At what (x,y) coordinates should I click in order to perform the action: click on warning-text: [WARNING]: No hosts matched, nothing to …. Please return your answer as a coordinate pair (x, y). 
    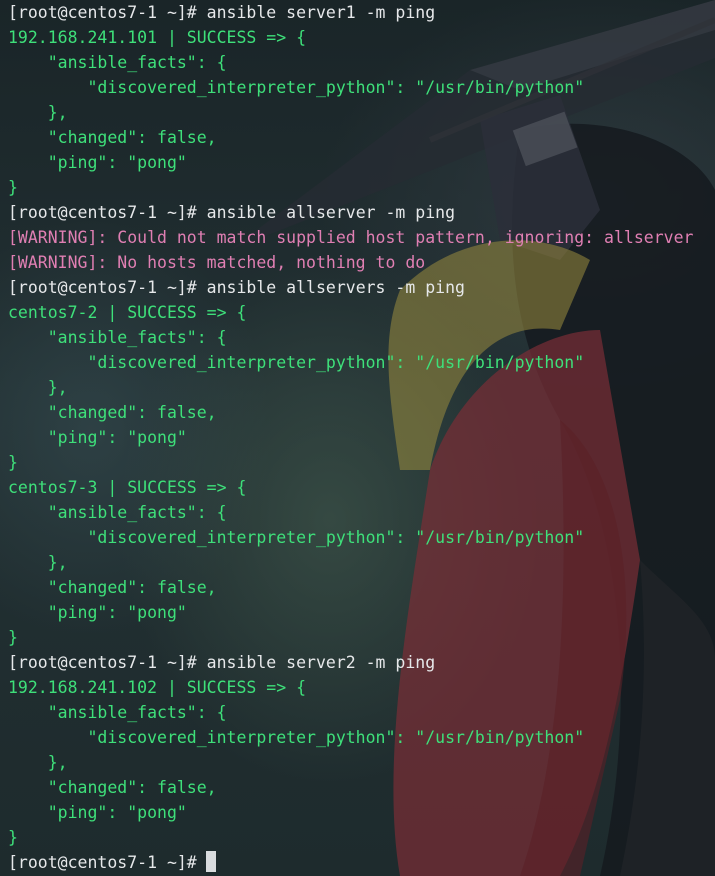
    Looking at the image, I should click on (217, 262).